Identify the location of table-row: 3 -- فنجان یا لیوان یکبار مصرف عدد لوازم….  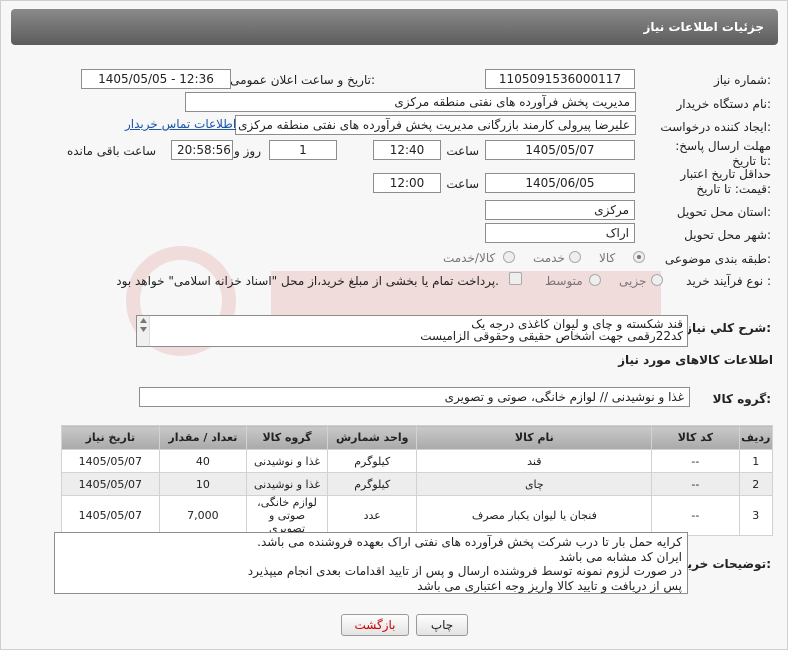
(417, 515).